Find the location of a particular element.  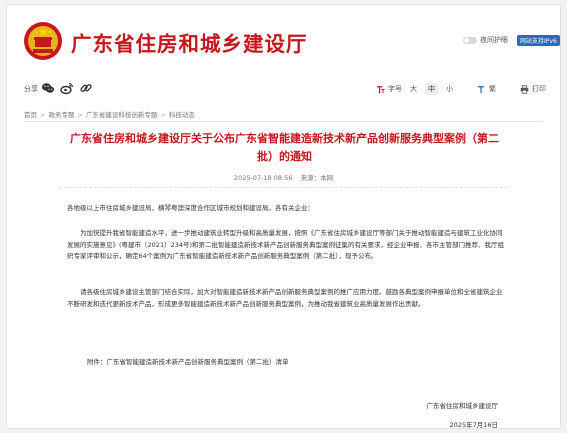

printer-icon is located at coordinates (524, 89).